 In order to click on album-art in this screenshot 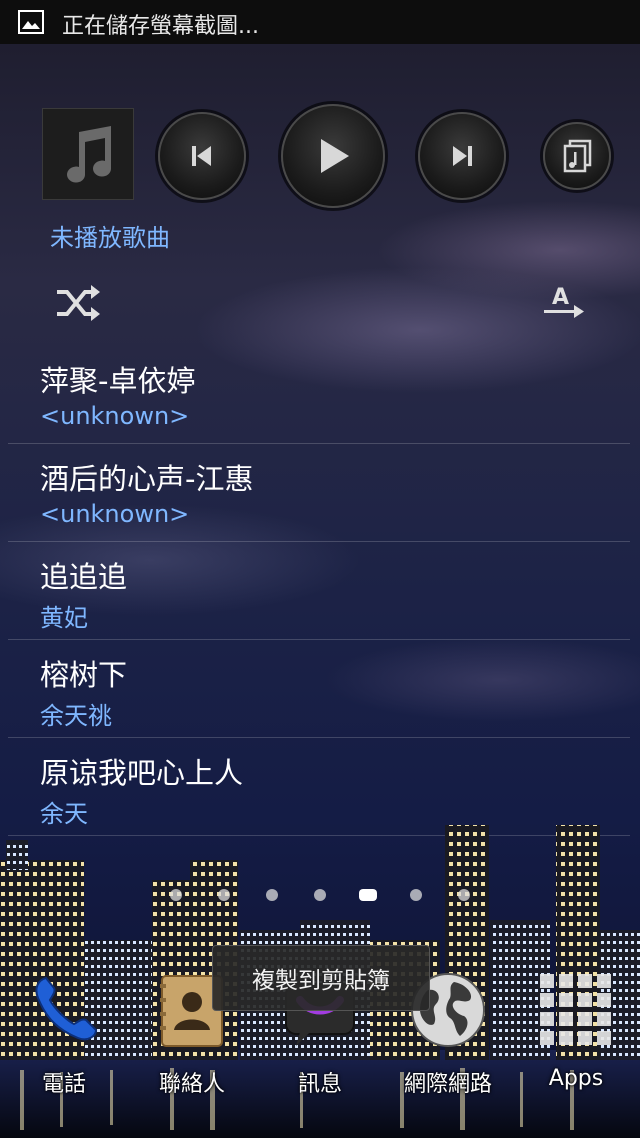, I will do `click(88, 154)`.